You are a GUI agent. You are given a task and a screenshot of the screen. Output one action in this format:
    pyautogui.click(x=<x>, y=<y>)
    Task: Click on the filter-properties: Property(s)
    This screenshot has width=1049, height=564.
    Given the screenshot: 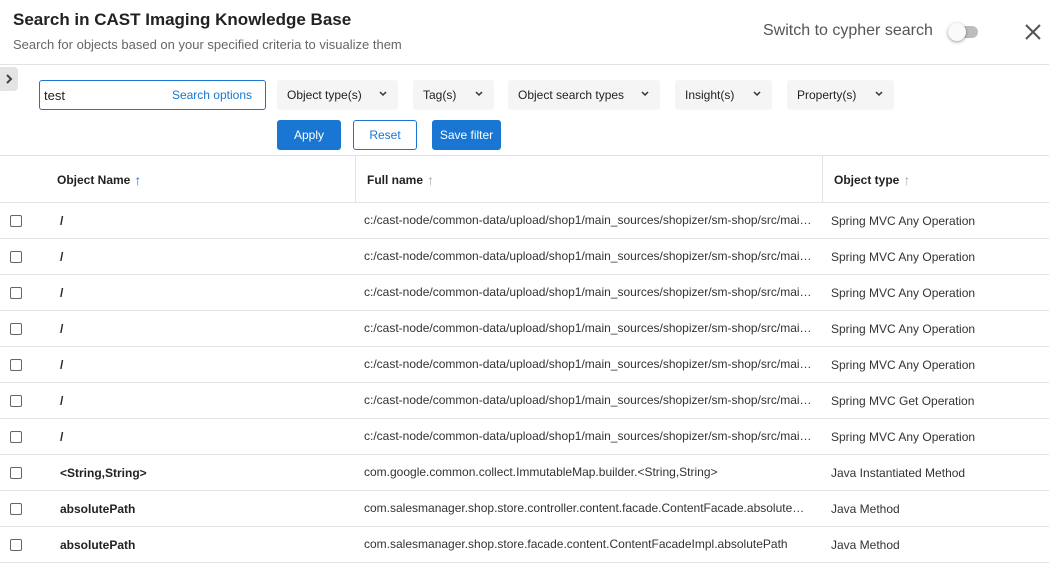 What is the action you would take?
    pyautogui.click(x=840, y=95)
    